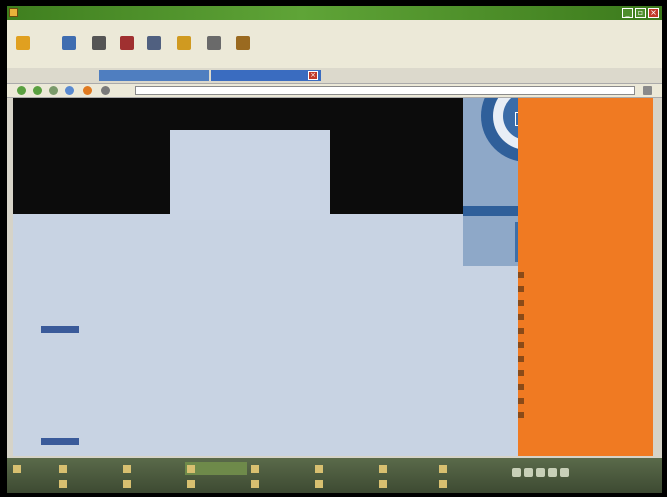  What do you see at coordinates (313, 75) in the screenshot?
I see `close-tab-icon: ×` at bounding box center [313, 75].